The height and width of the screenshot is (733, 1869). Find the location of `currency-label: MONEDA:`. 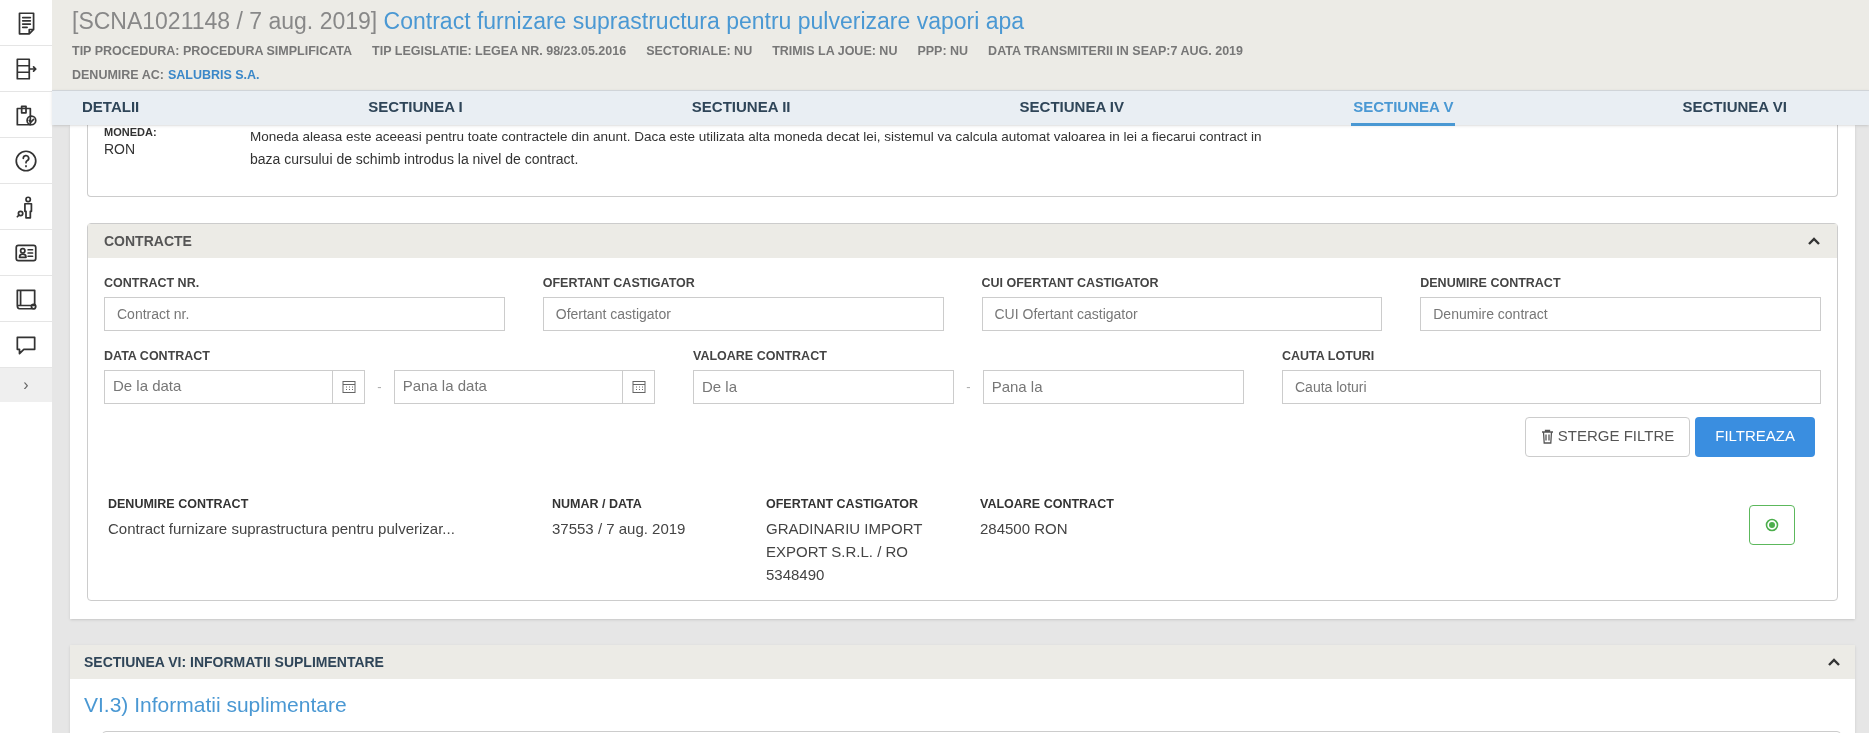

currency-label: MONEDA: is located at coordinates (131, 132).